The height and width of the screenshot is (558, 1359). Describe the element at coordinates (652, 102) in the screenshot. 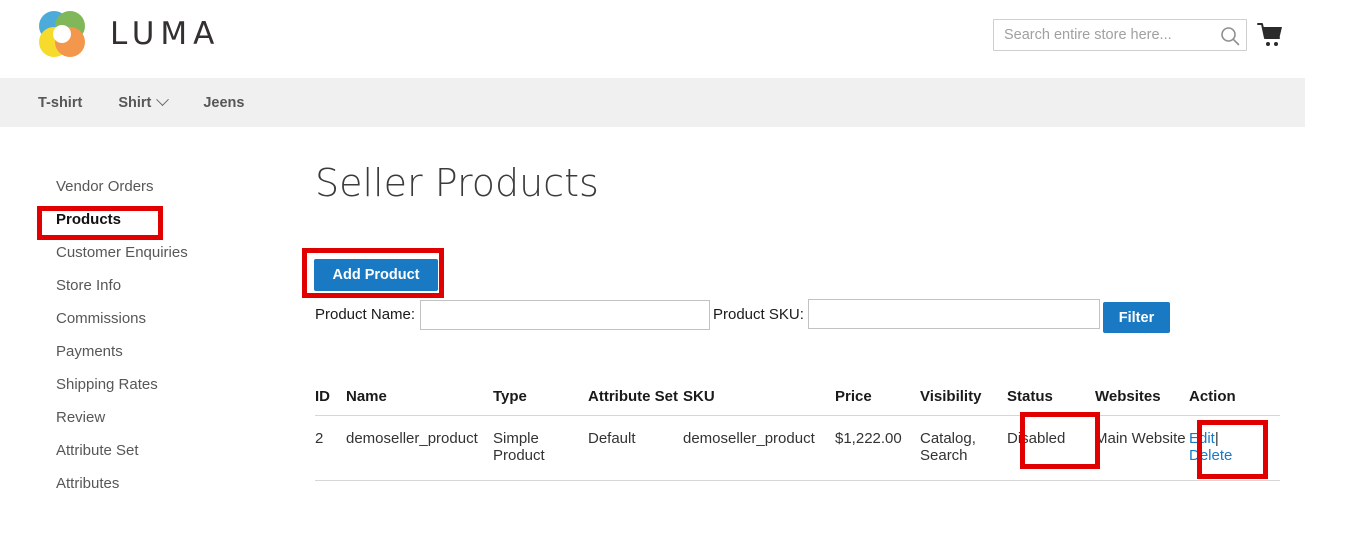

I see `main-navigation: T-shirt Shirt Jeens` at that location.